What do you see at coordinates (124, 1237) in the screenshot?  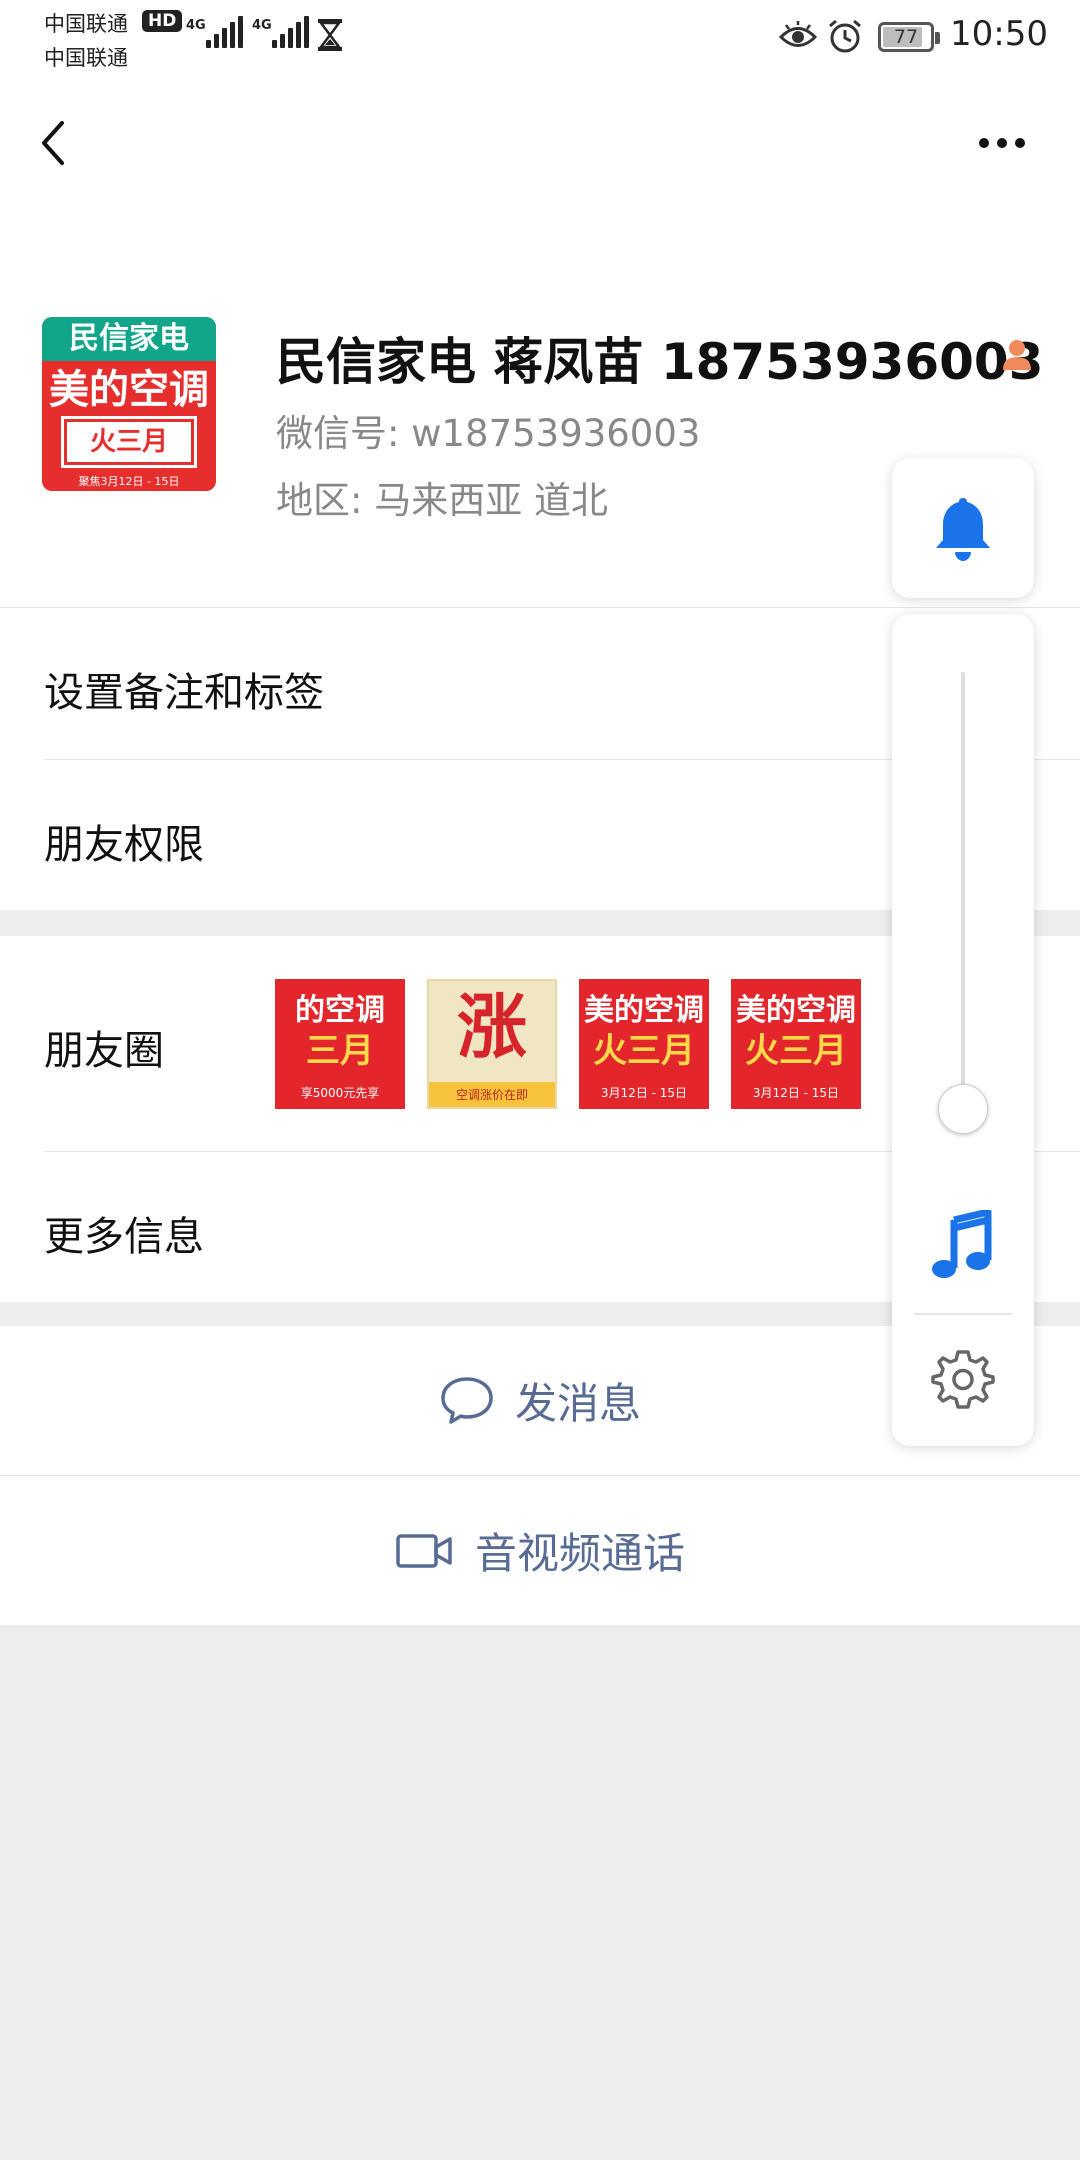 I see `more-info-label: 更多信息` at bounding box center [124, 1237].